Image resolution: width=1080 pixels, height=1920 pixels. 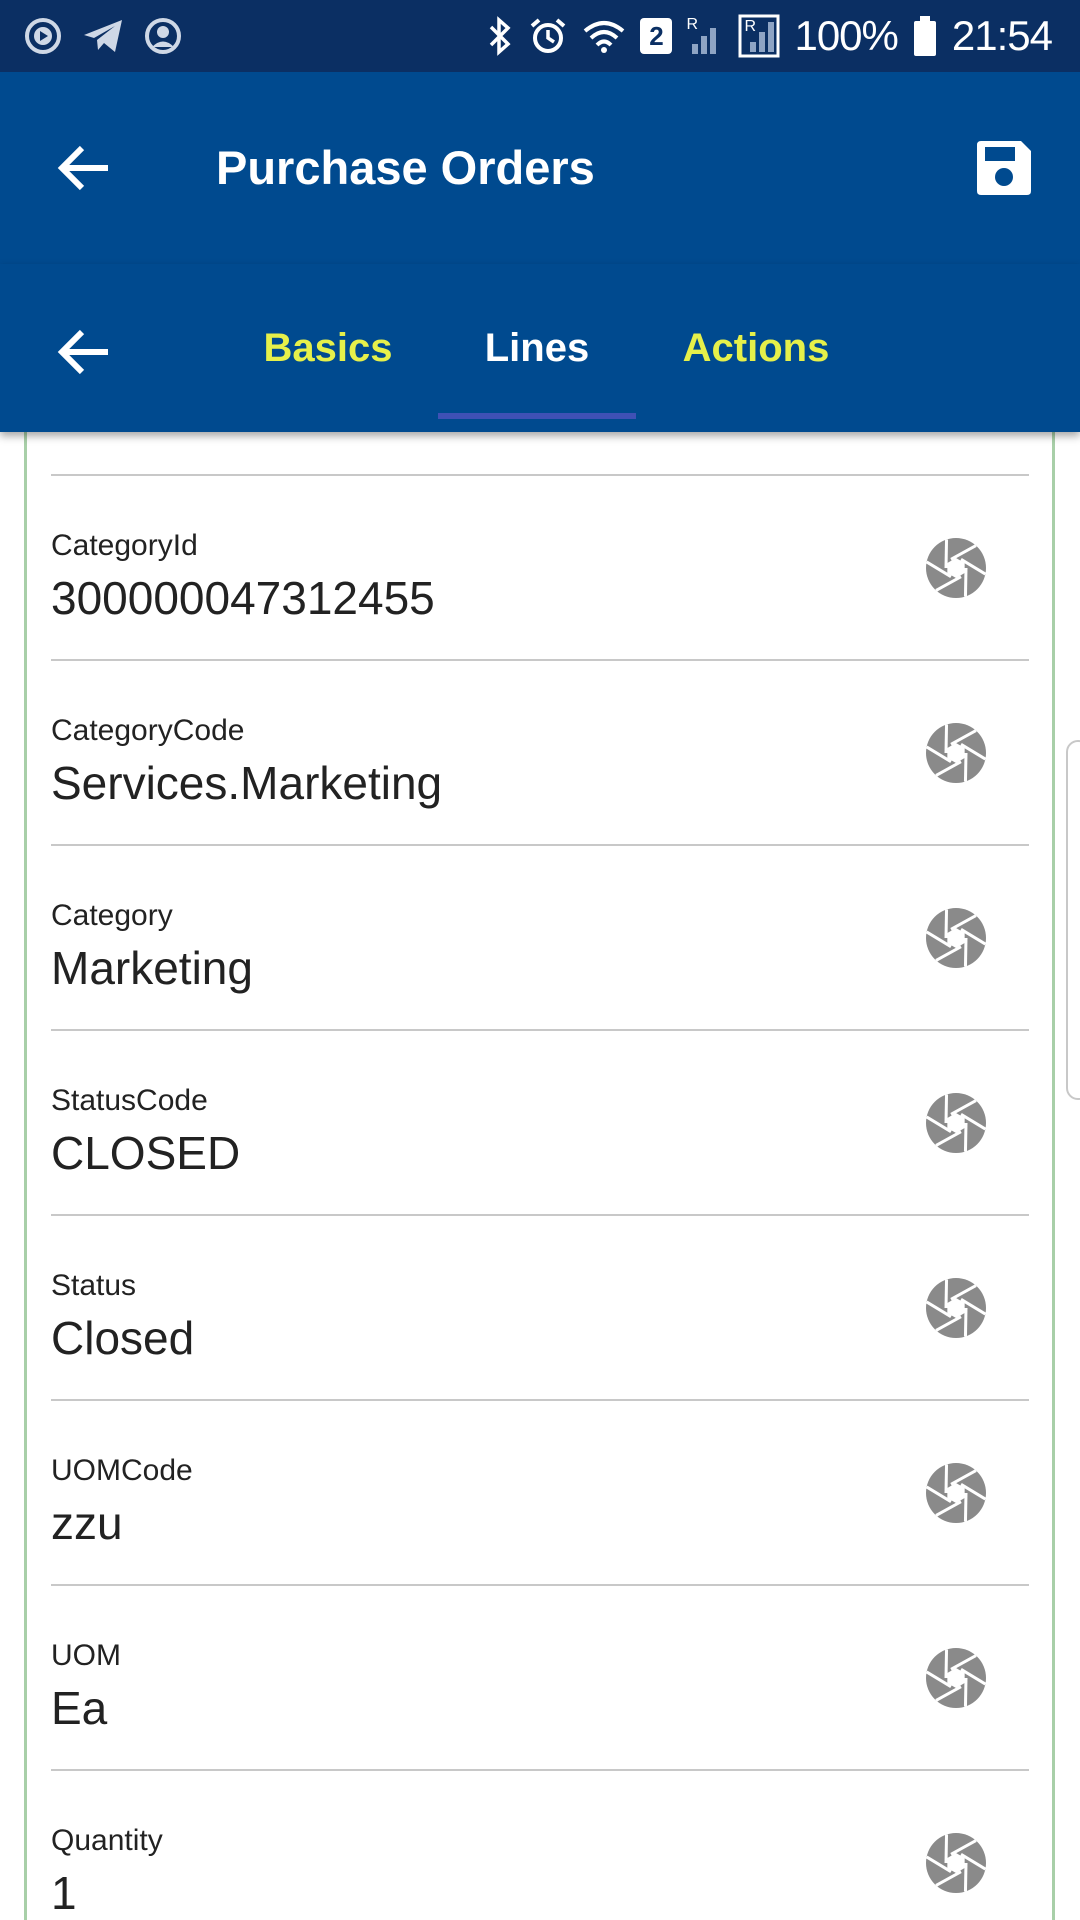 I want to click on save-button, so click(x=1004, y=168).